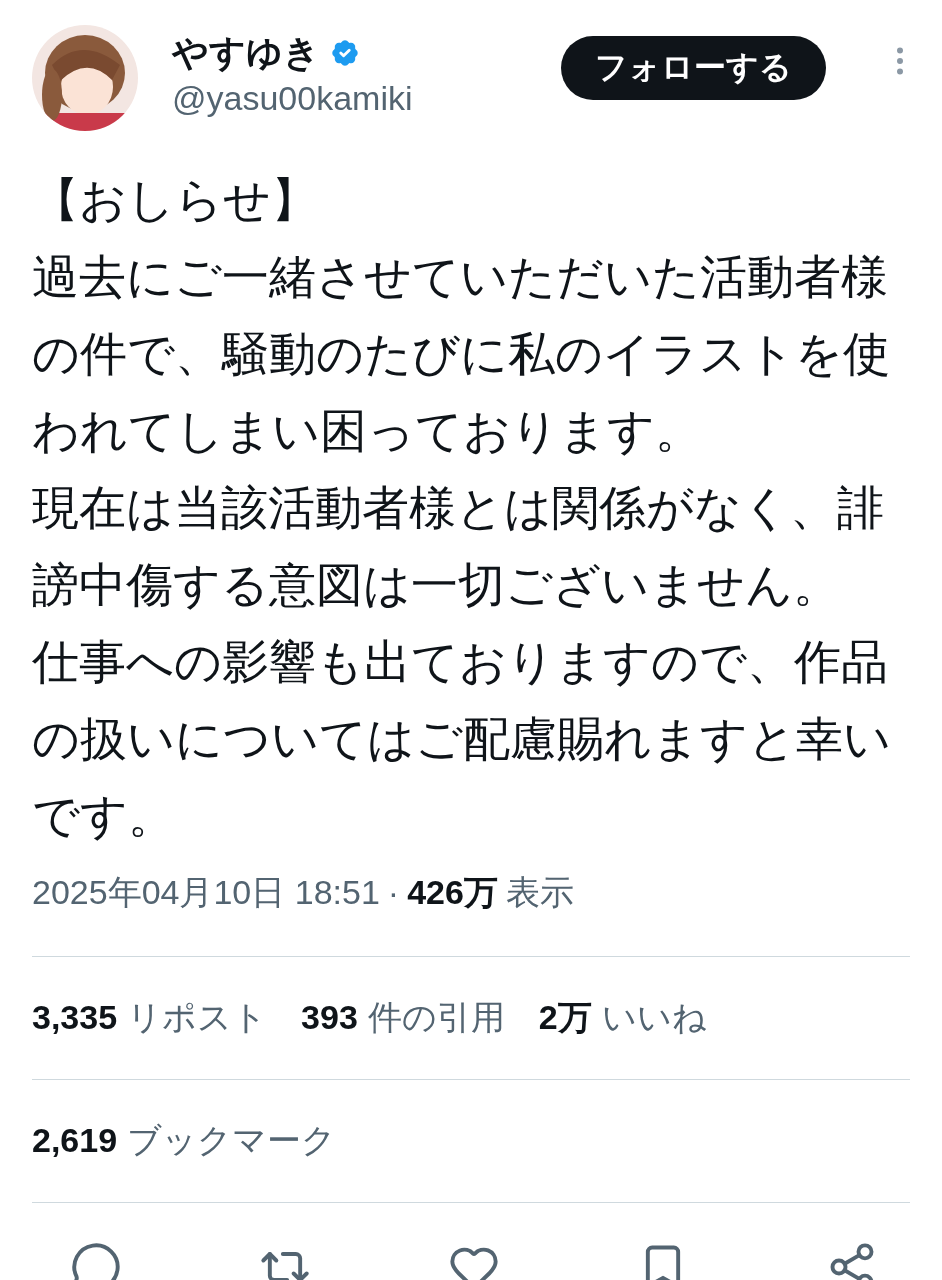 The height and width of the screenshot is (1280, 942). I want to click on view-count: 426万, so click(452, 892).